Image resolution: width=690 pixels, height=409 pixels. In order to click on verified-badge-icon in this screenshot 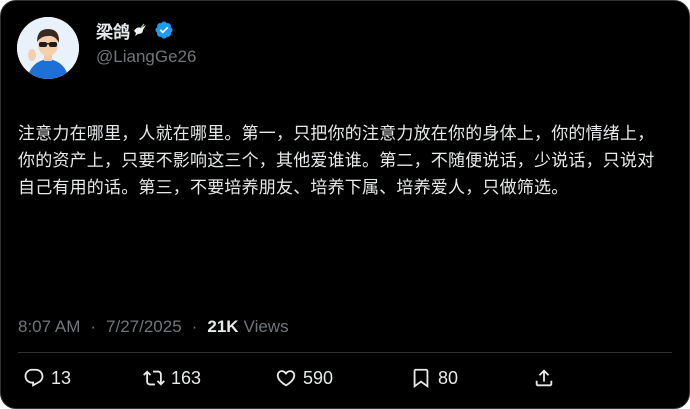, I will do `click(164, 30)`.